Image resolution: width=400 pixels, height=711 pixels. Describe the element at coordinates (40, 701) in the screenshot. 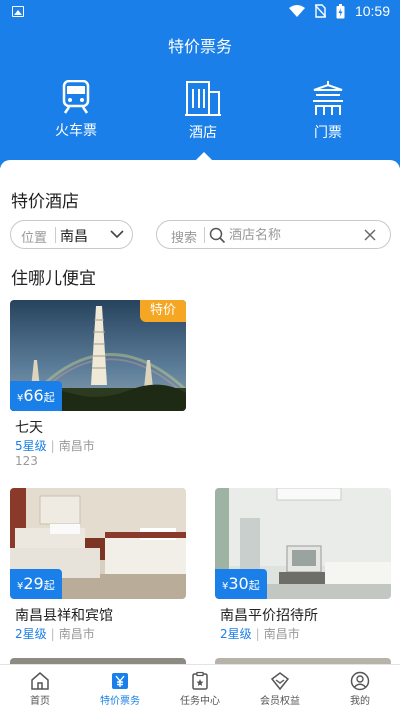

I see `tab-label: 首页` at that location.